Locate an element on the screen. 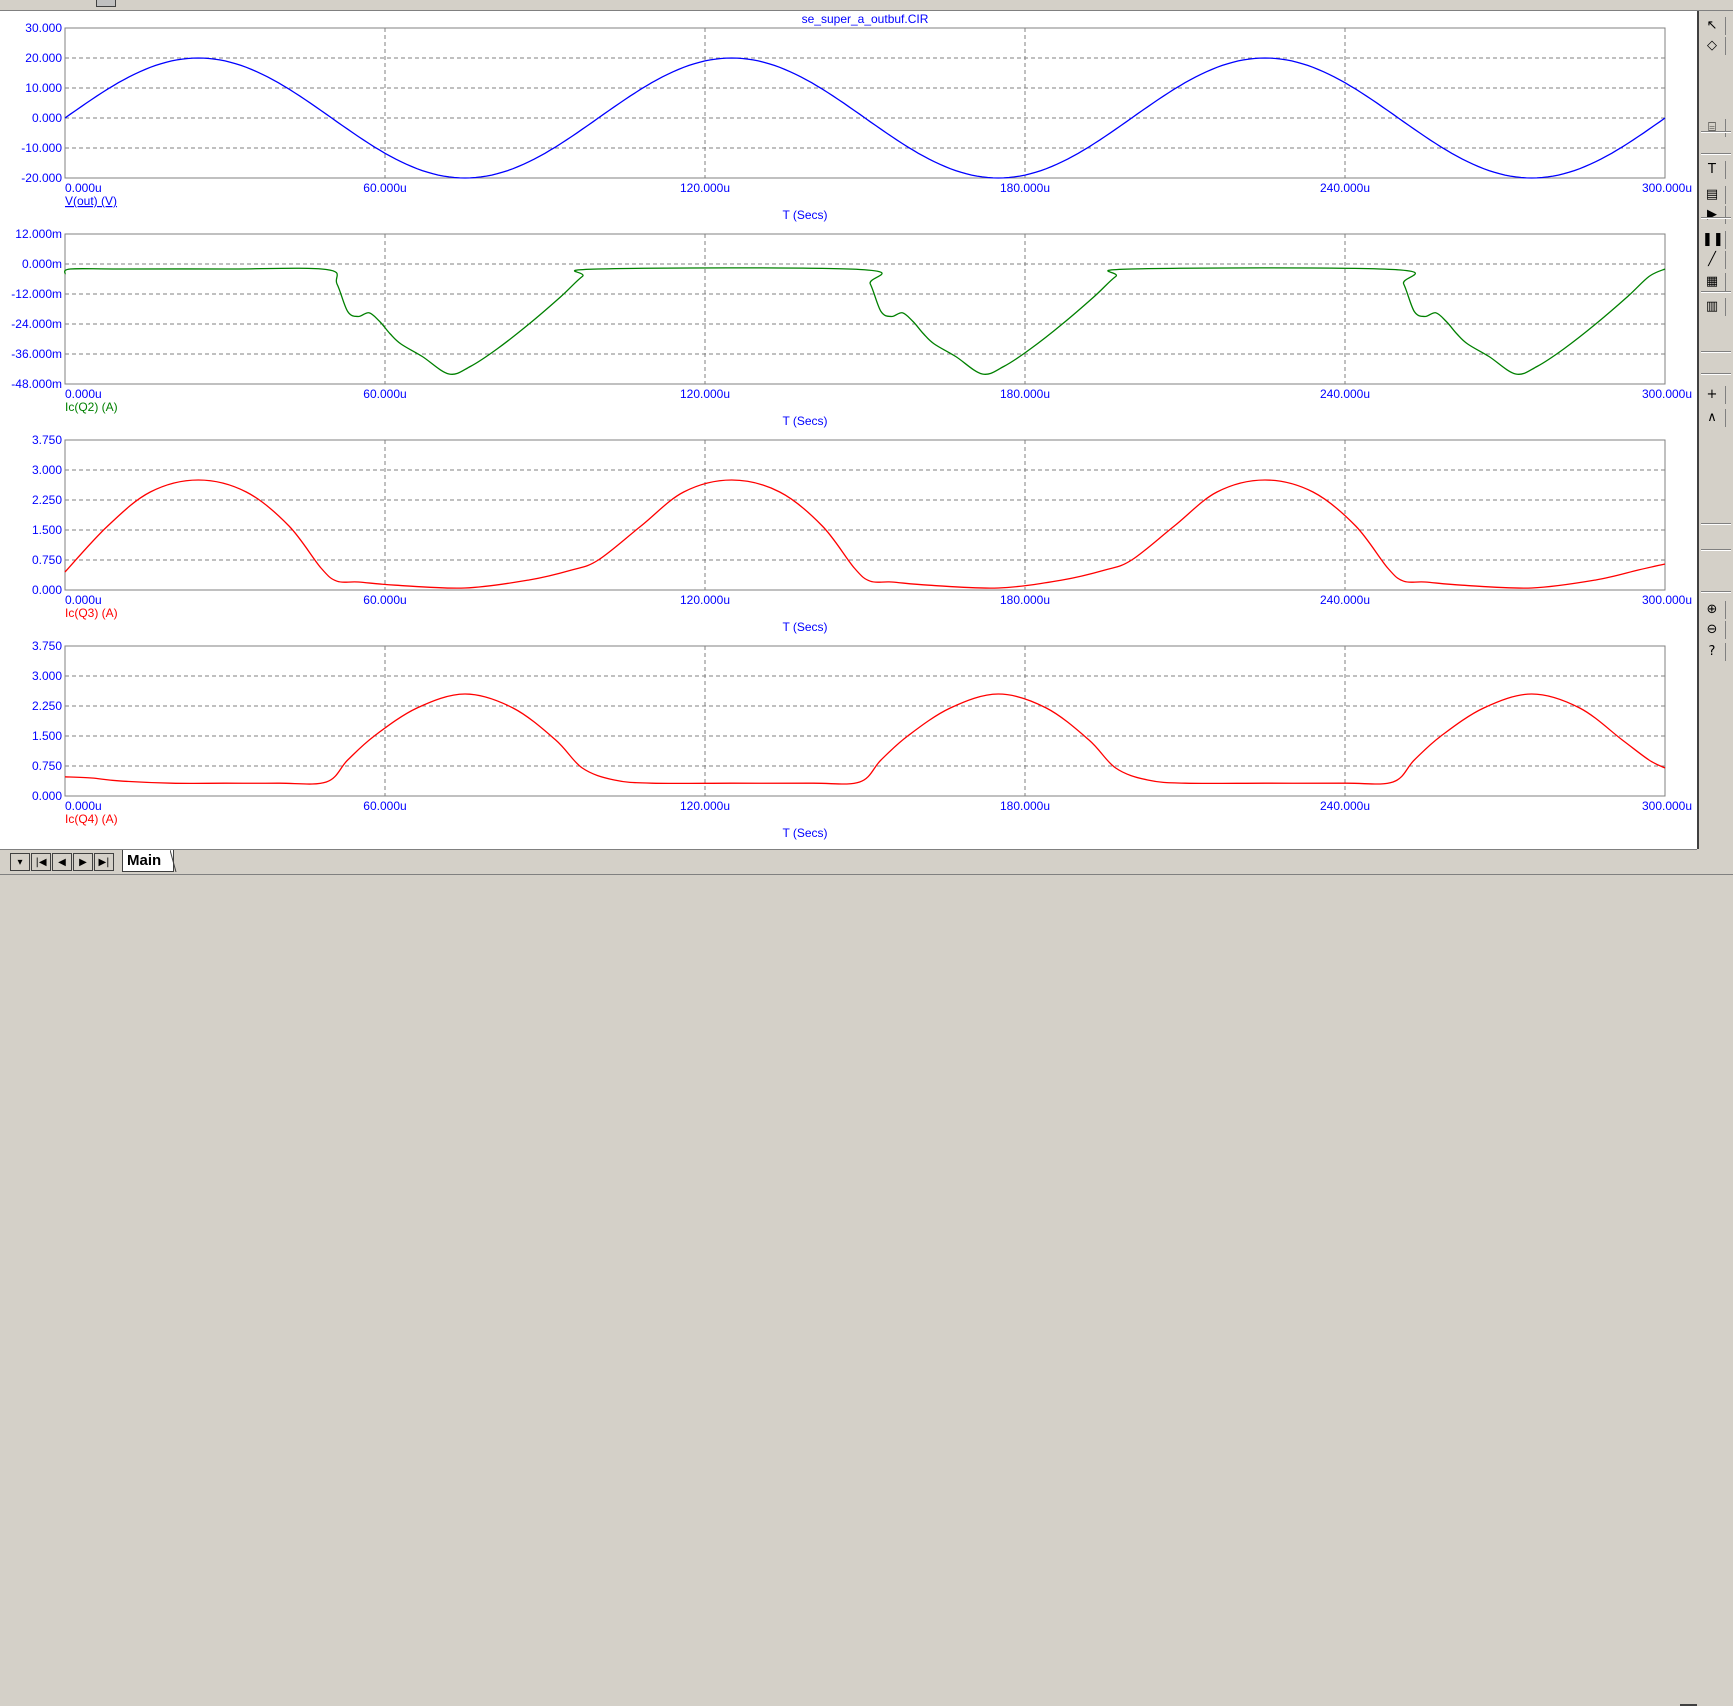 The width and height of the screenshot is (1733, 1706). tab-main: Main is located at coordinates (148, 861).